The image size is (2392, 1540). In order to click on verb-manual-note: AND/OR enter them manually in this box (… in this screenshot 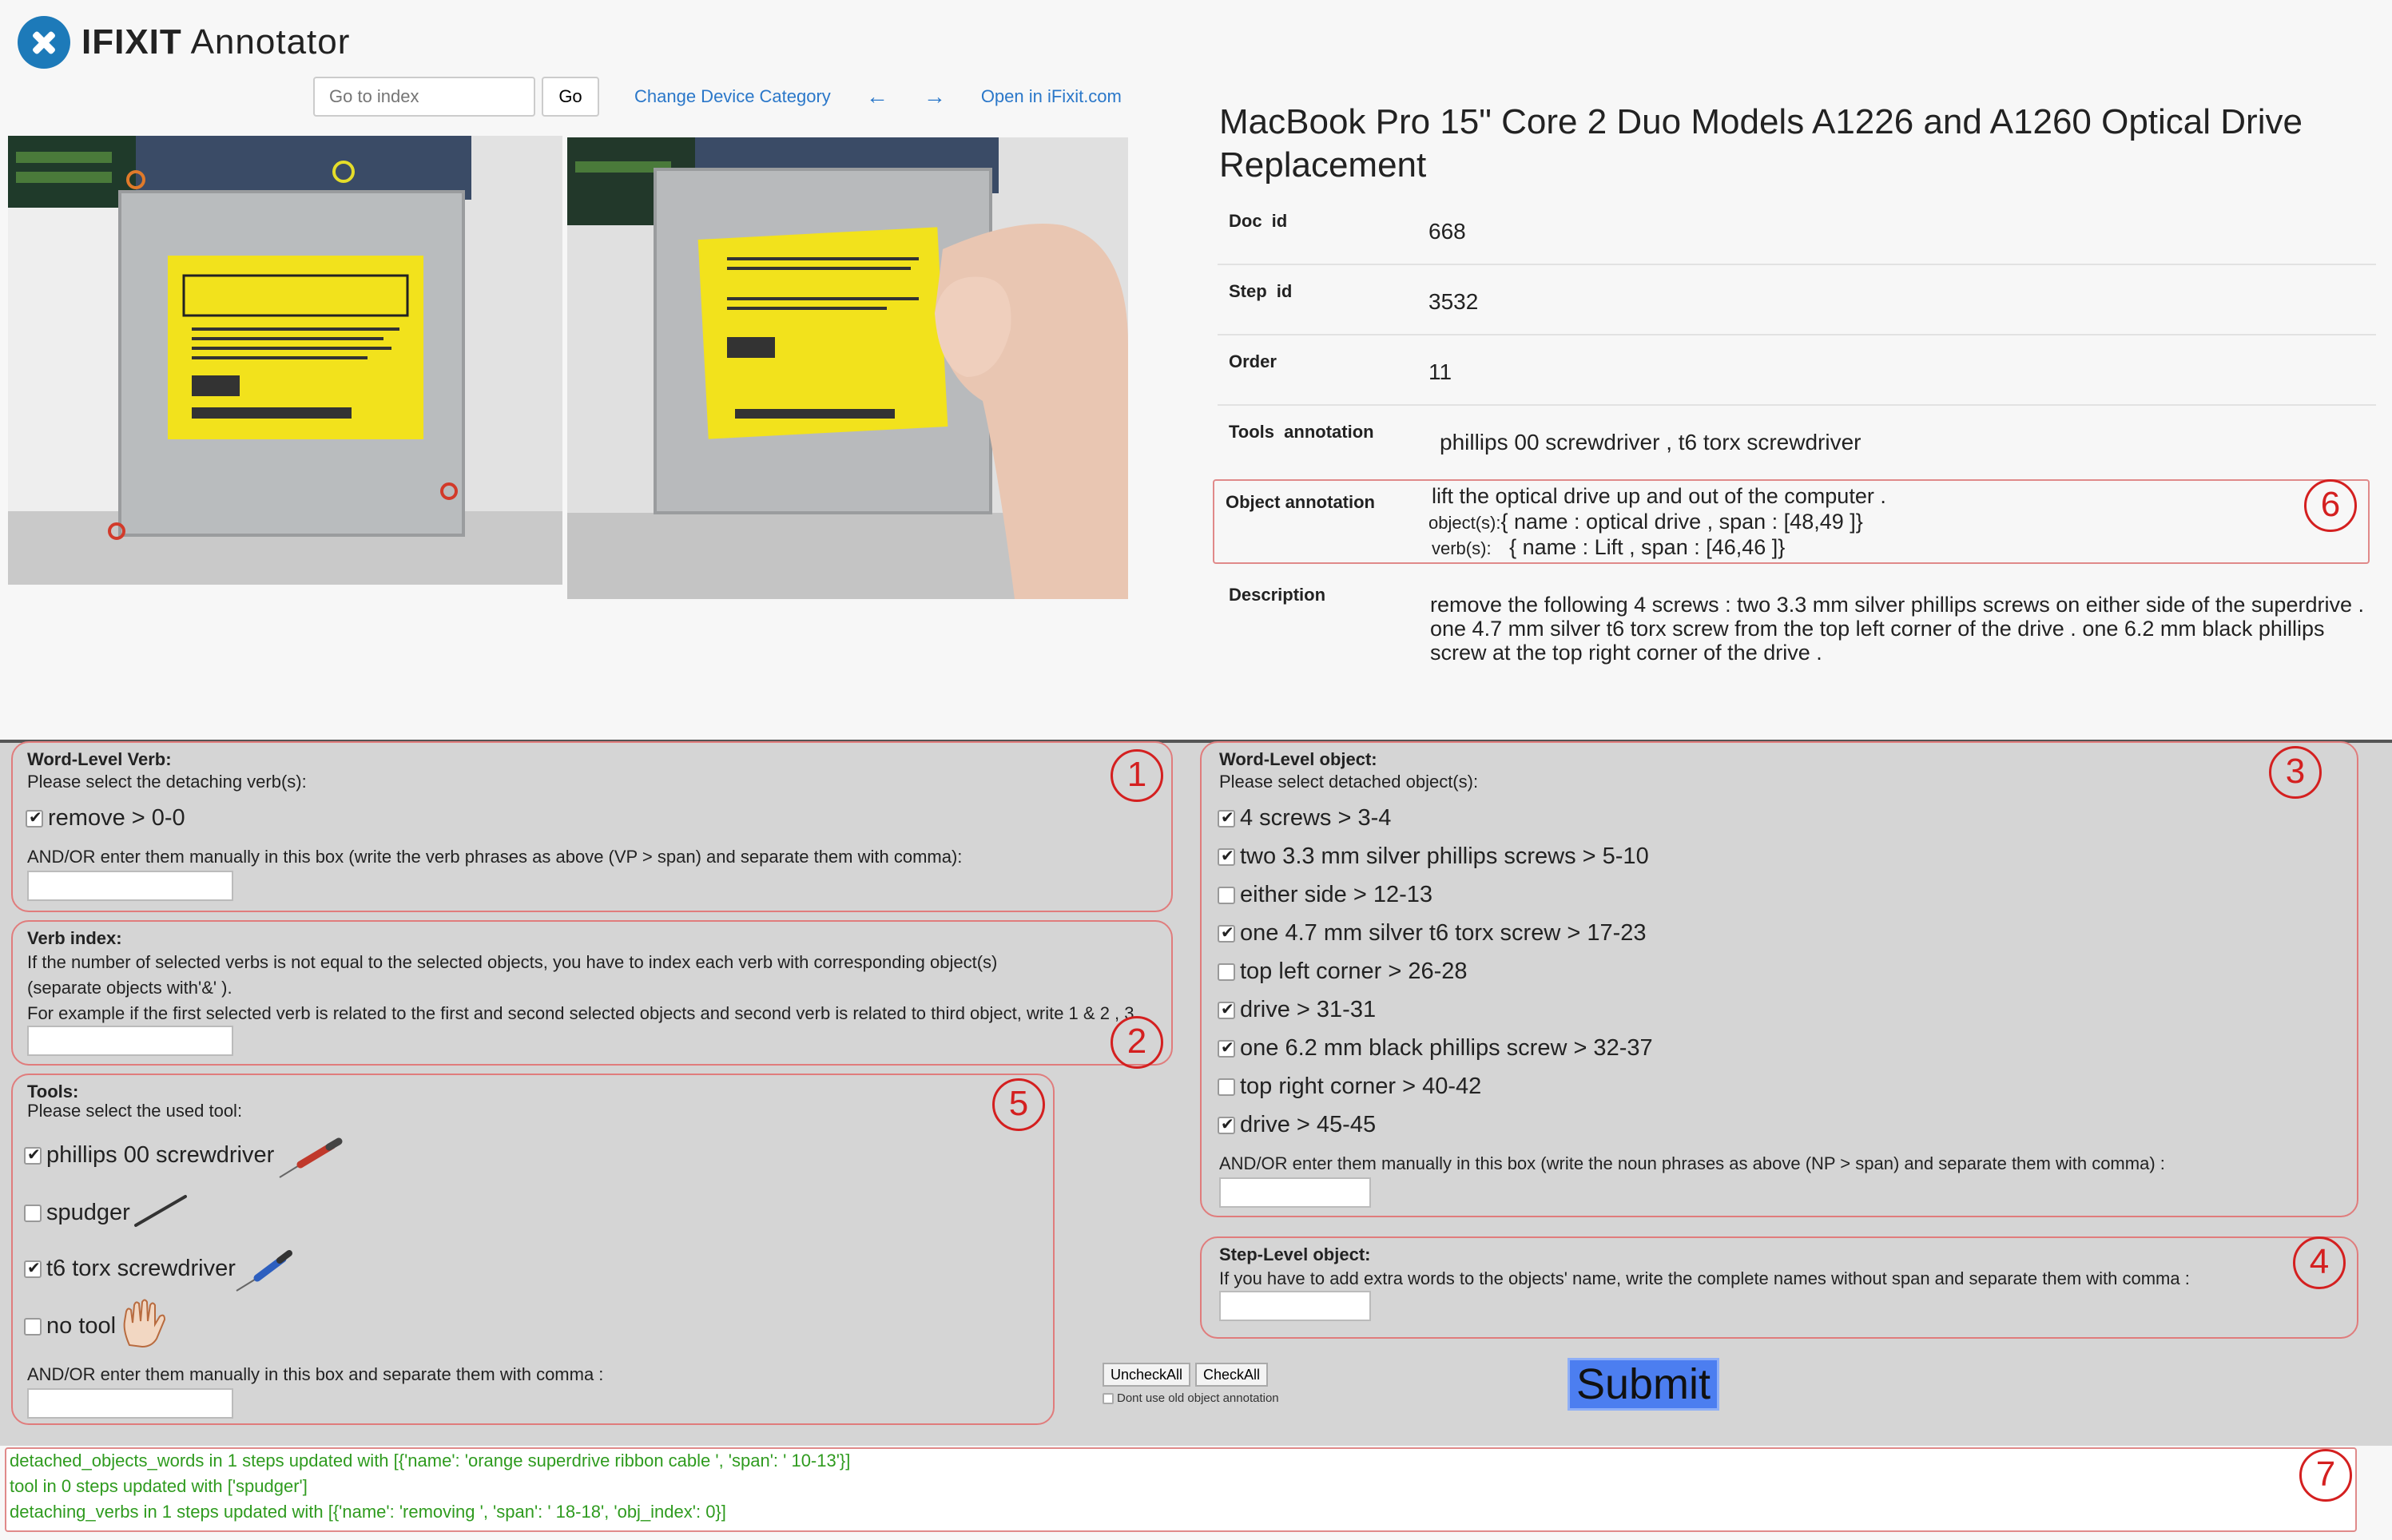, I will do `click(495, 857)`.